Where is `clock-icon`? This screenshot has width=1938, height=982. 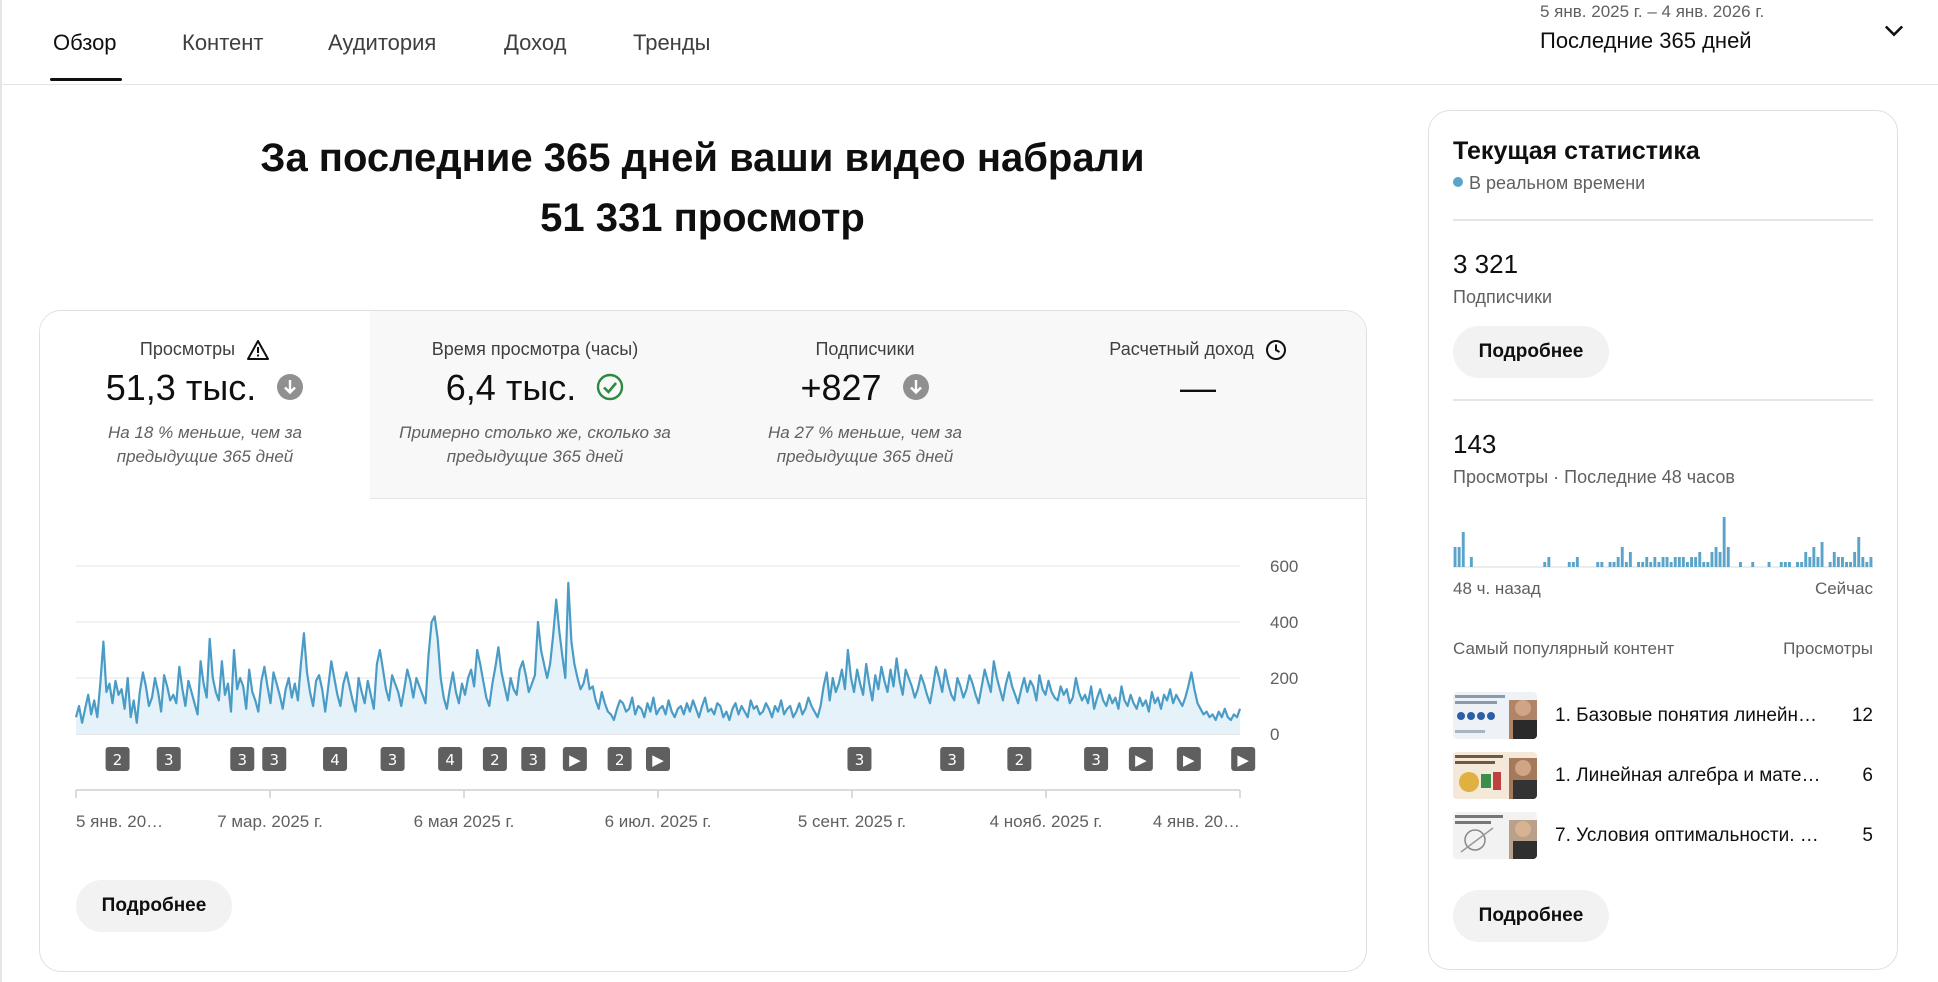 clock-icon is located at coordinates (1276, 350).